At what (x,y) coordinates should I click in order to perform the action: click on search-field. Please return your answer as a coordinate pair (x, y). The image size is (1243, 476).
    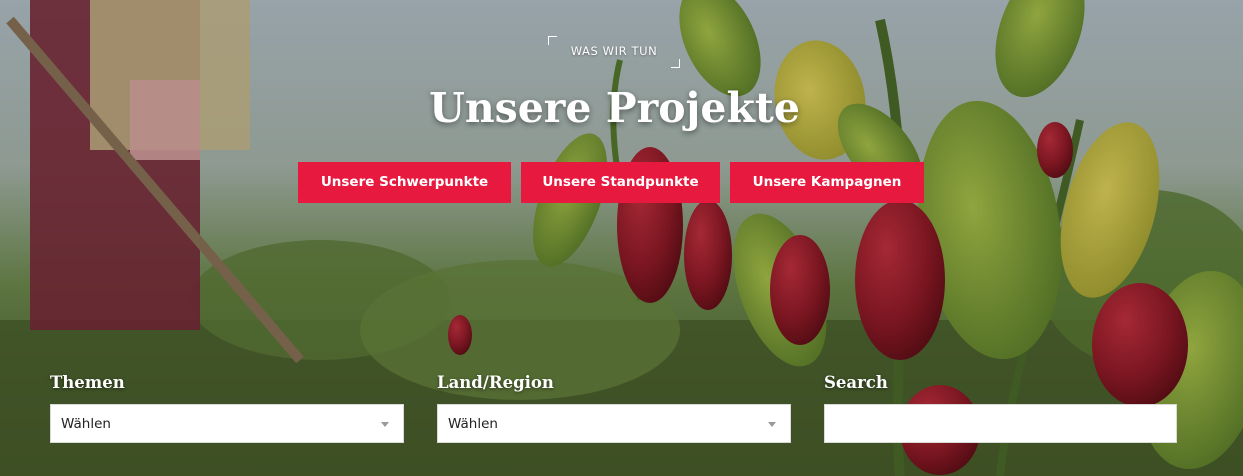
    Looking at the image, I should click on (1000, 423).